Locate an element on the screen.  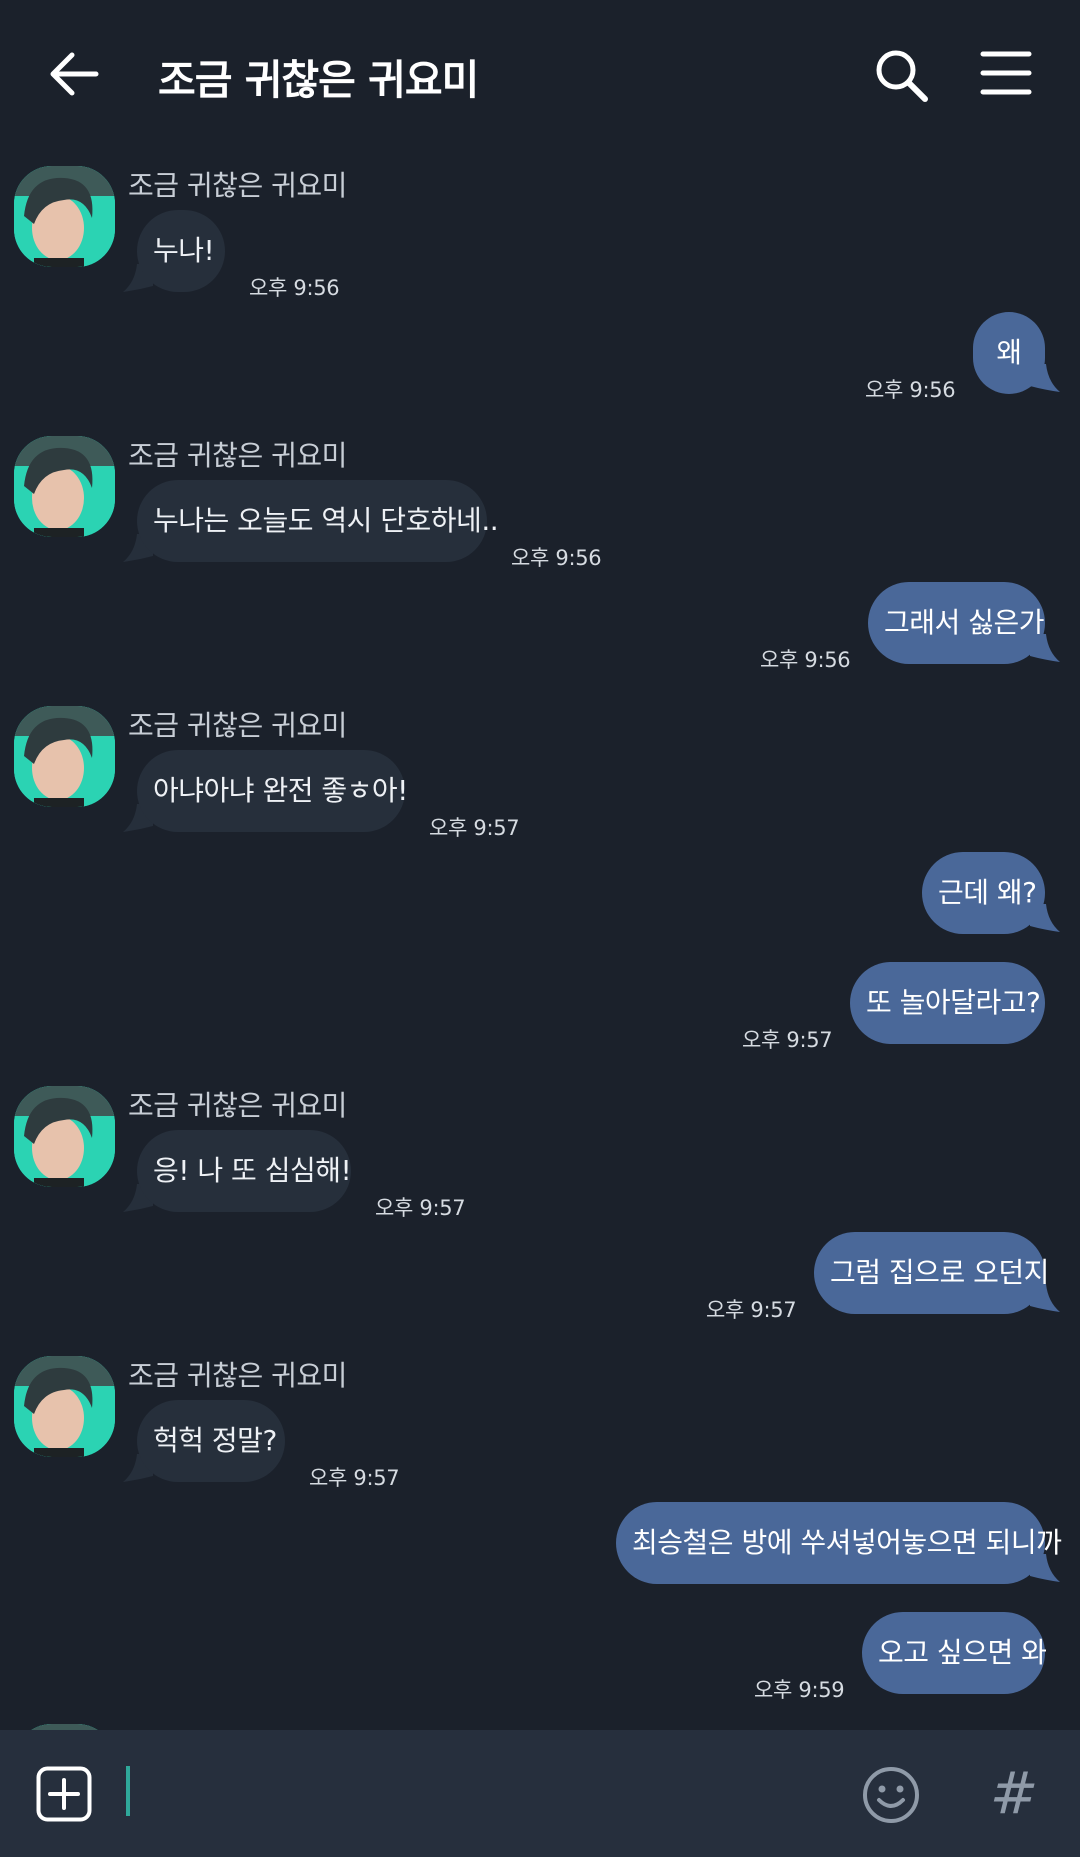
message-bubble: 헉헉 정말? is located at coordinates (211, 1441).